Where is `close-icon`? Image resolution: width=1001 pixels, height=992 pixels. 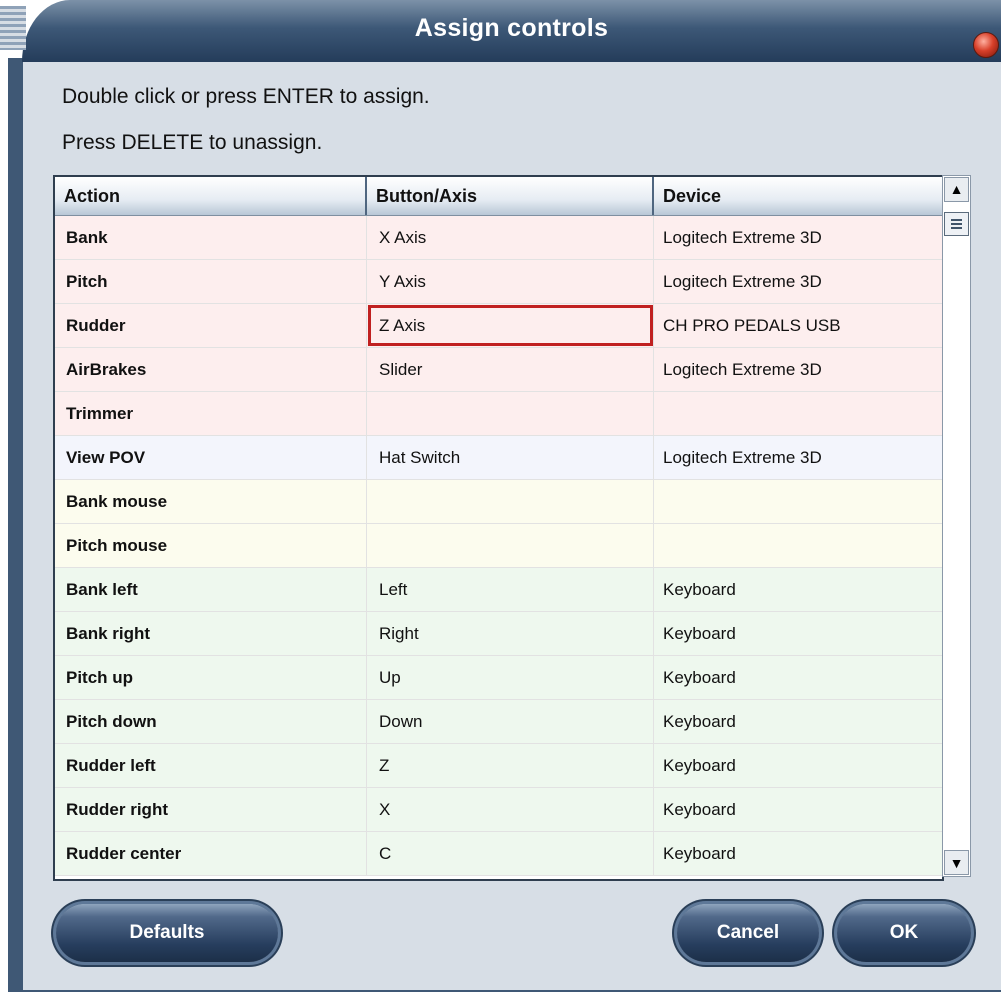 close-icon is located at coordinates (986, 45).